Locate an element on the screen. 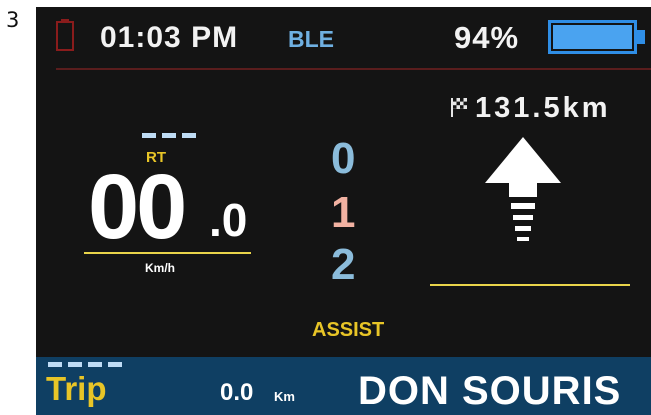 The image size is (651, 415). trip-dash-indicator is located at coordinates (85, 364).